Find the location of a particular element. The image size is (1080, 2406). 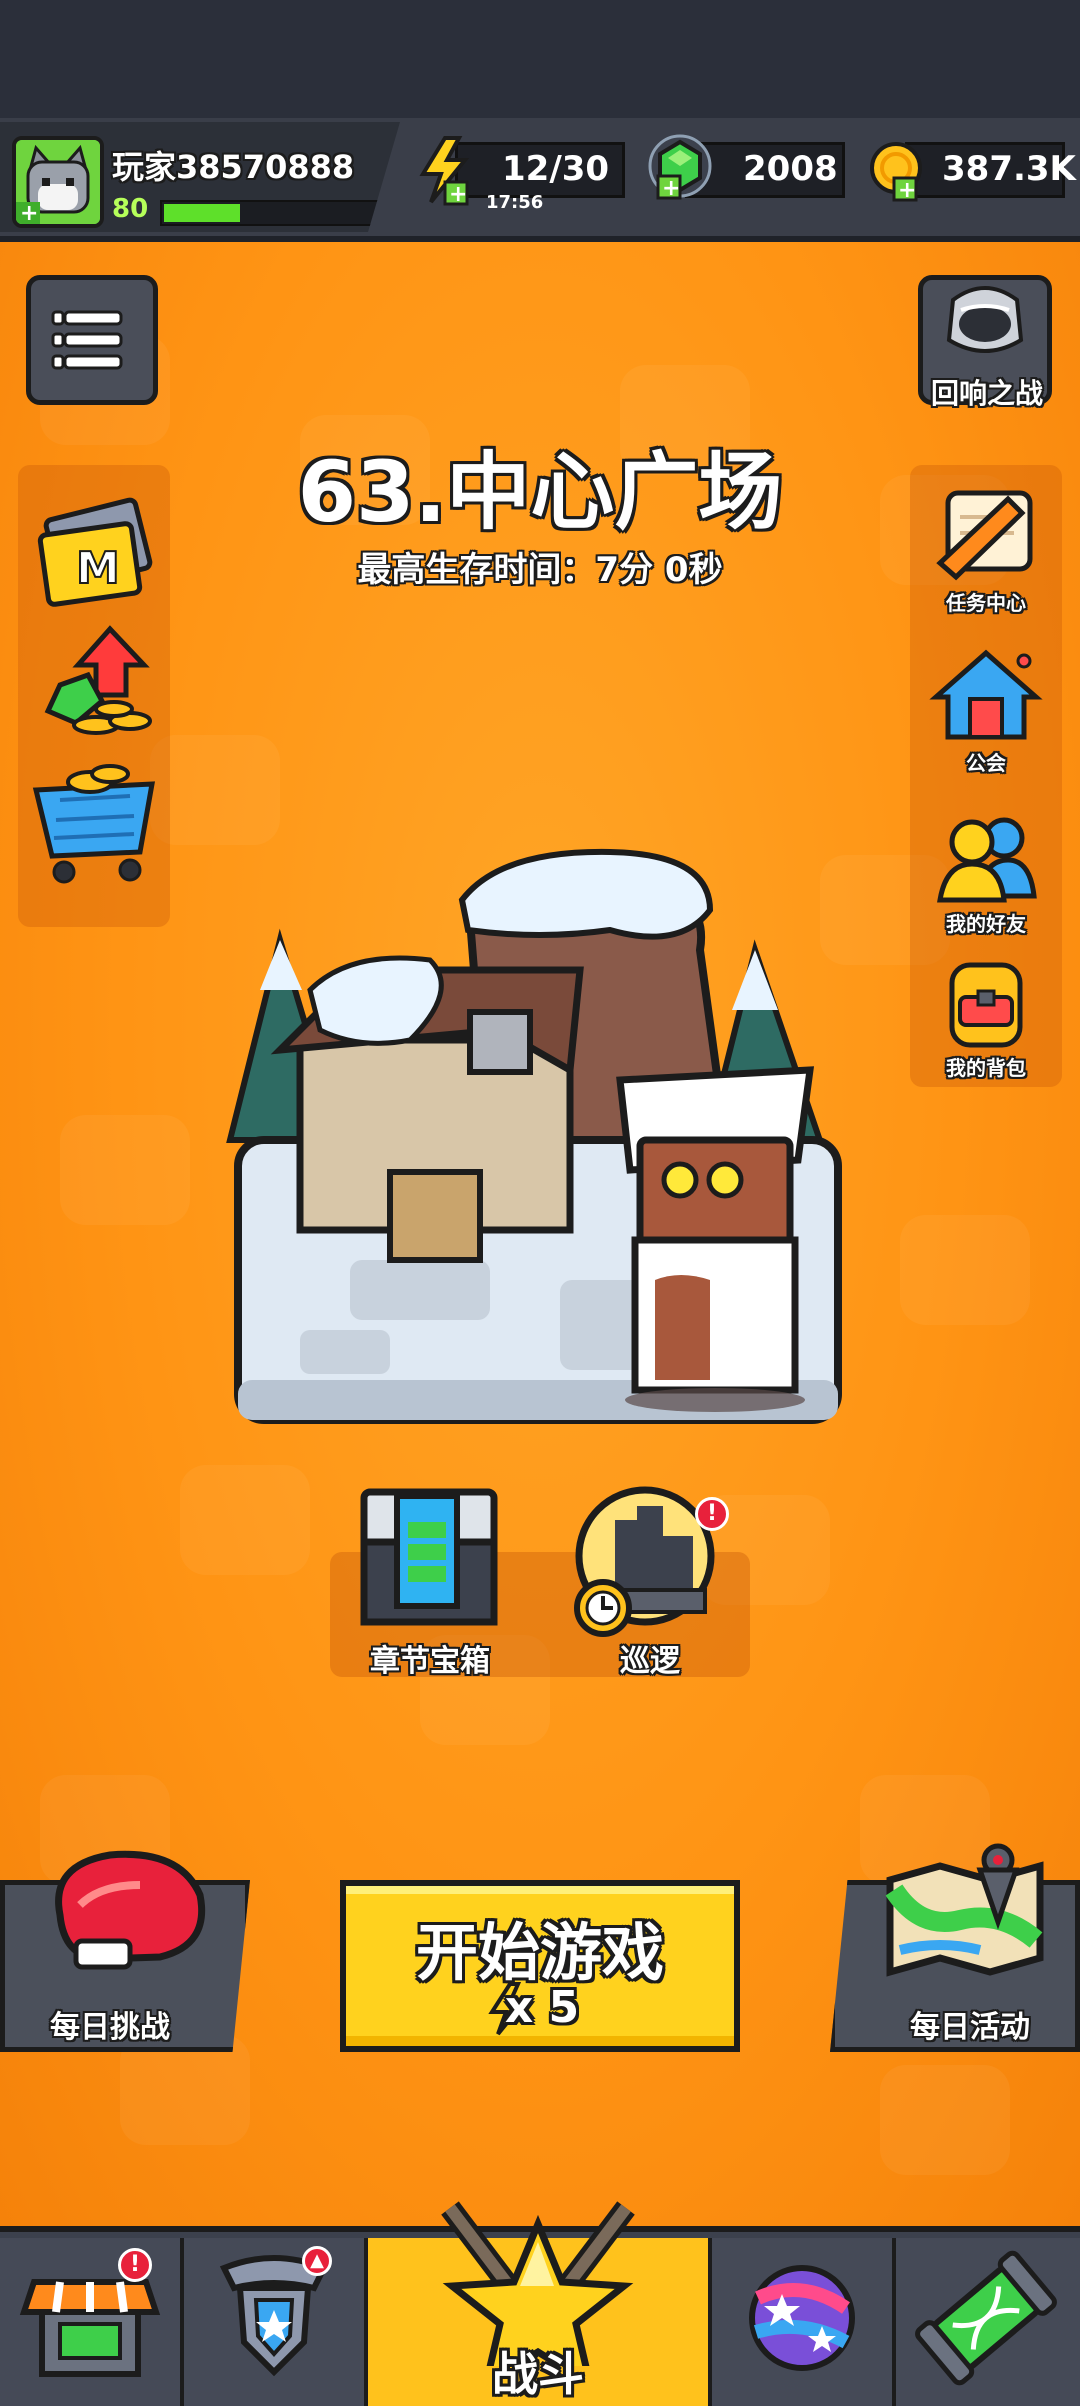

green-gem-icon: + is located at coordinates (681, 169).